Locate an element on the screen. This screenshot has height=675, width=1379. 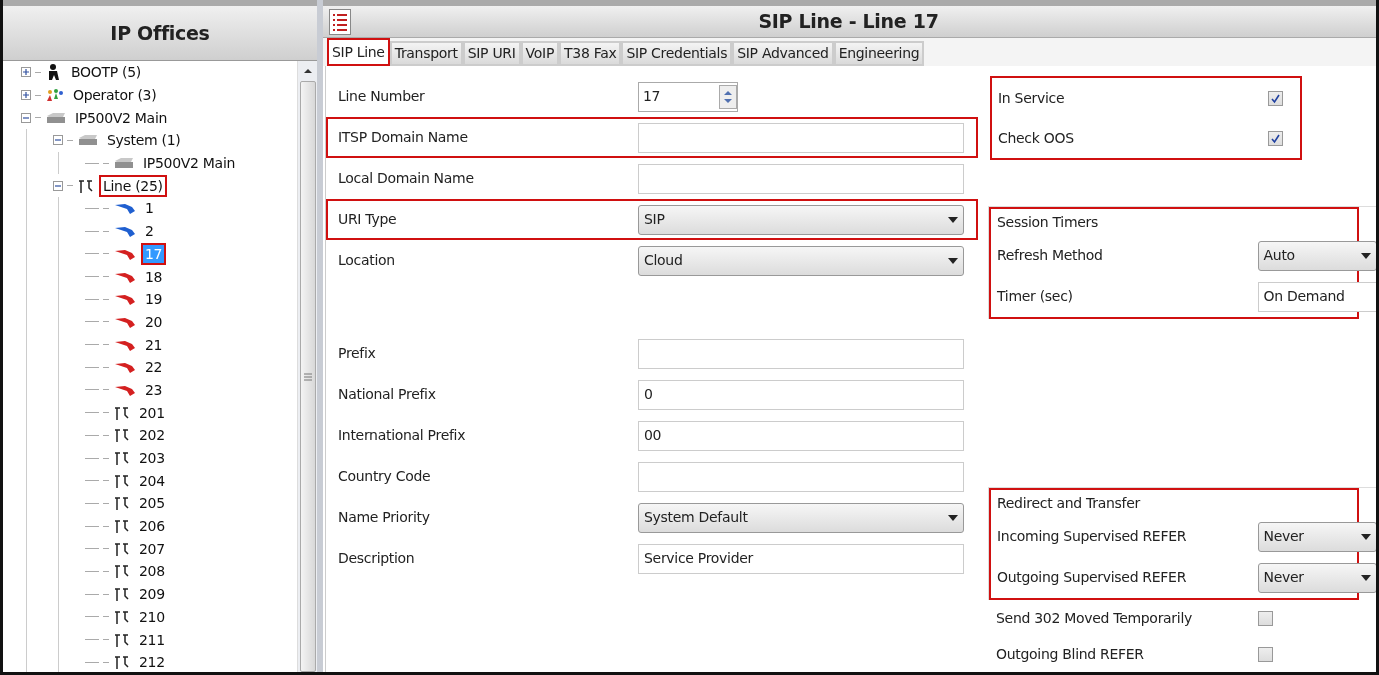
tree-item: 208 is located at coordinates (152, 571).